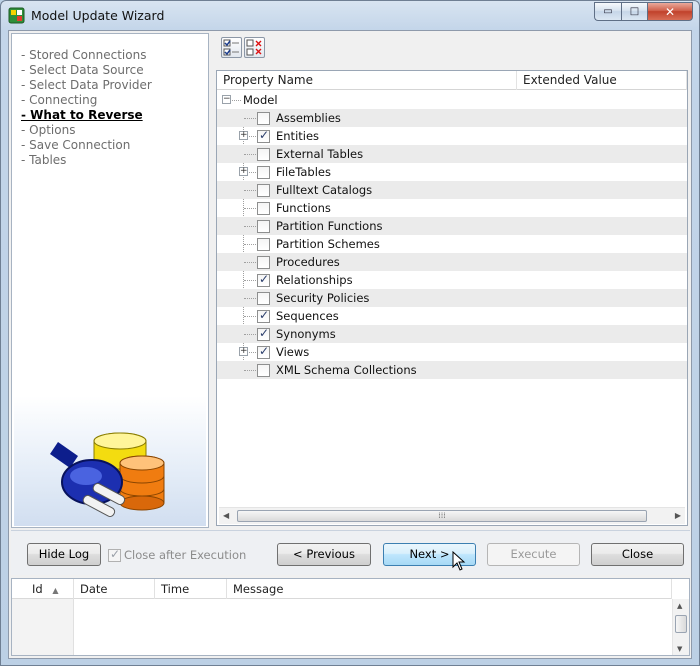  What do you see at coordinates (226, 515) in the screenshot?
I see `scroll-left-icon: ◀` at bounding box center [226, 515].